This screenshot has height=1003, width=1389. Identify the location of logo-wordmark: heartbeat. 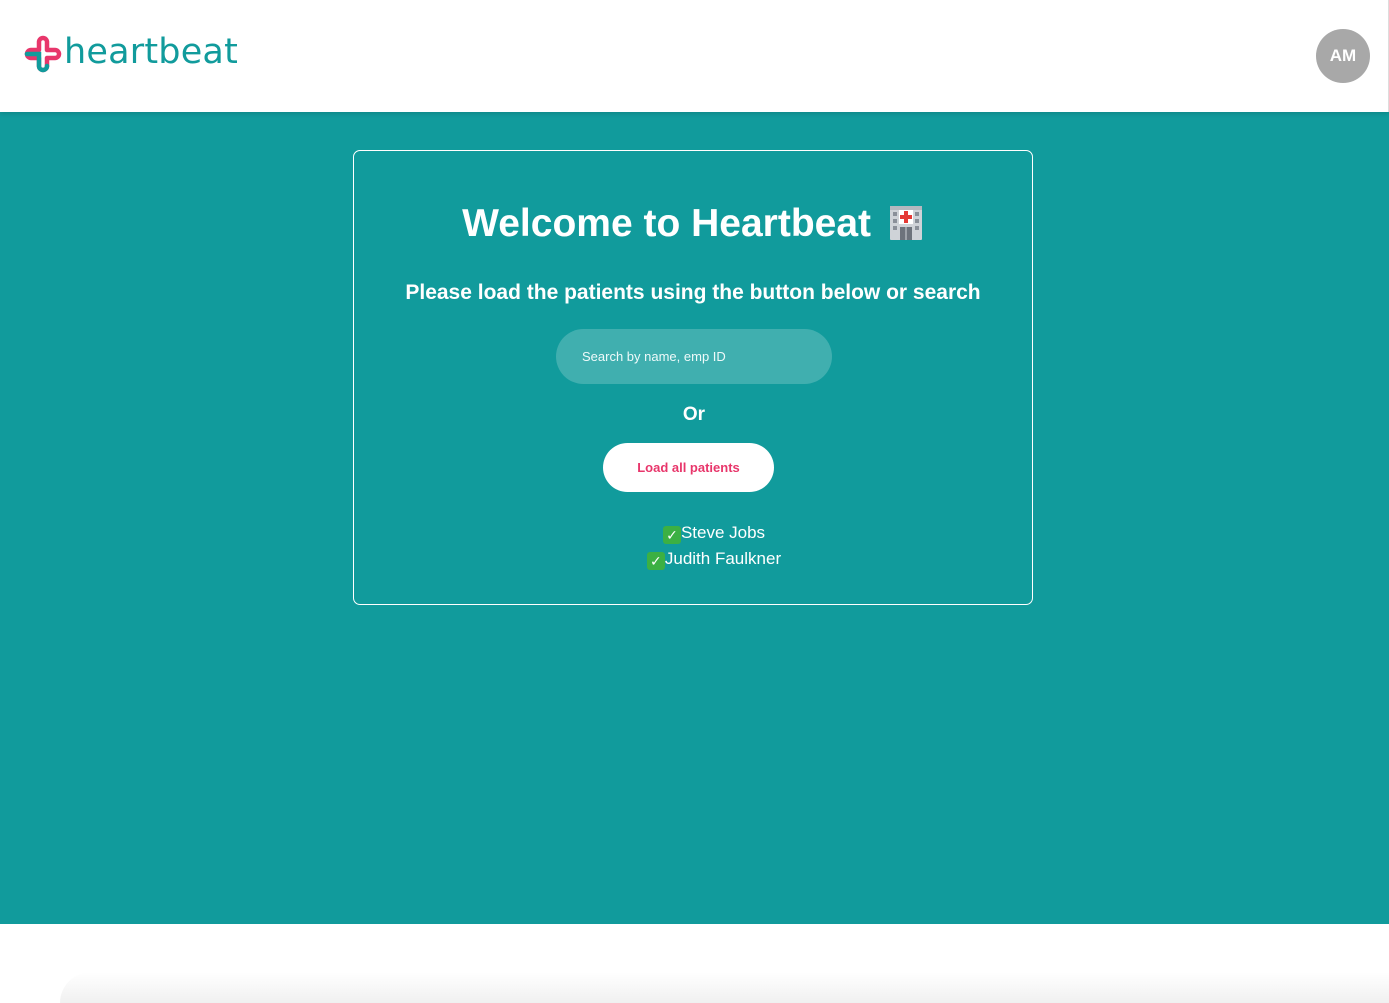
(151, 52).